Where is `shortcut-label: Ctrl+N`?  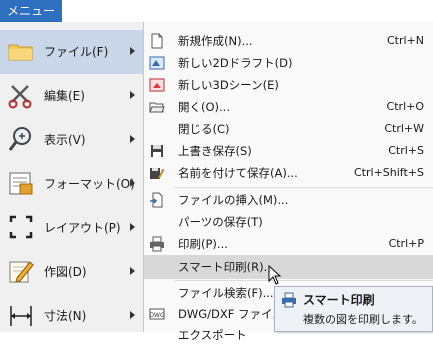
shortcut-label: Ctrl+N is located at coordinates (405, 40).